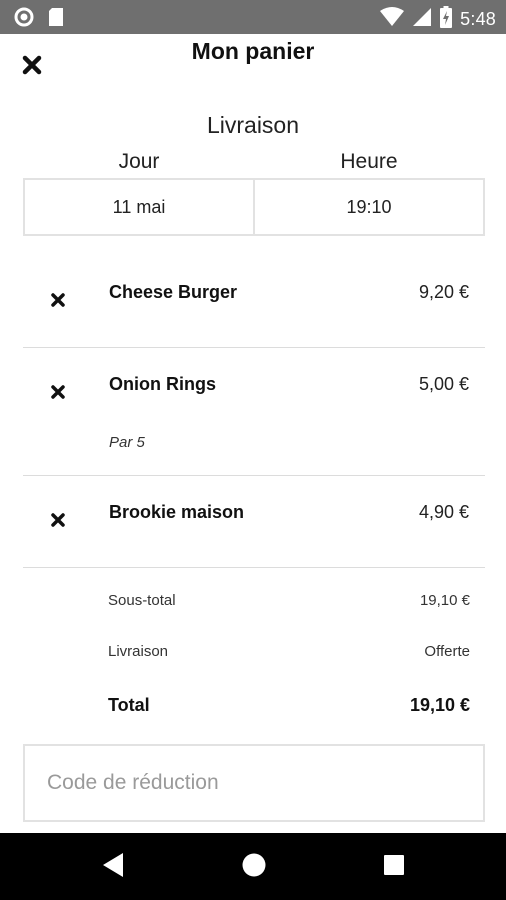  I want to click on recent-apps-button, so click(394, 867).